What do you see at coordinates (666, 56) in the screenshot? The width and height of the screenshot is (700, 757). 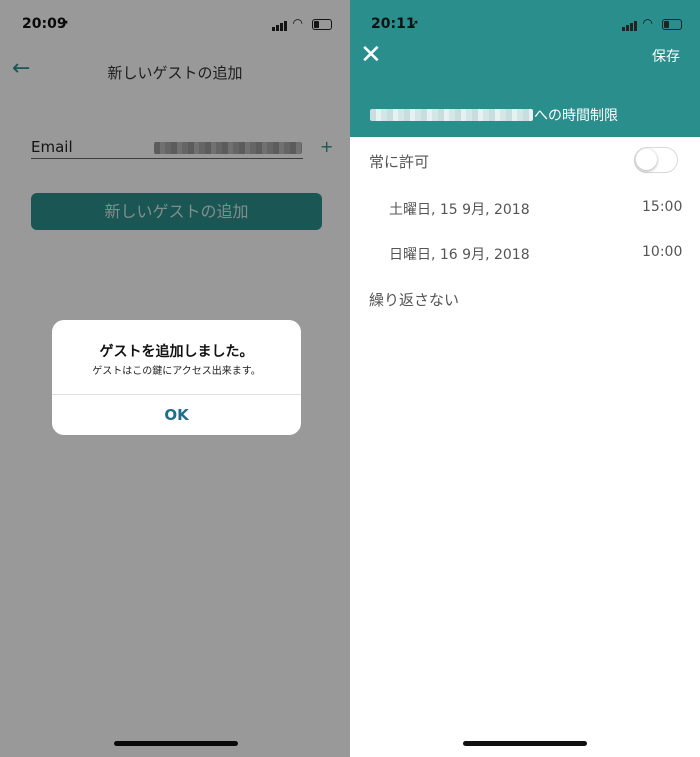 I see `save-button: 保存` at bounding box center [666, 56].